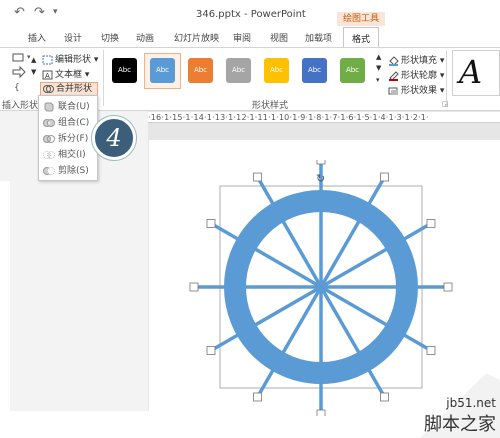 This screenshot has height=438, width=500. I want to click on edit-shape-button: 编辑形状 ▾, so click(70, 58).